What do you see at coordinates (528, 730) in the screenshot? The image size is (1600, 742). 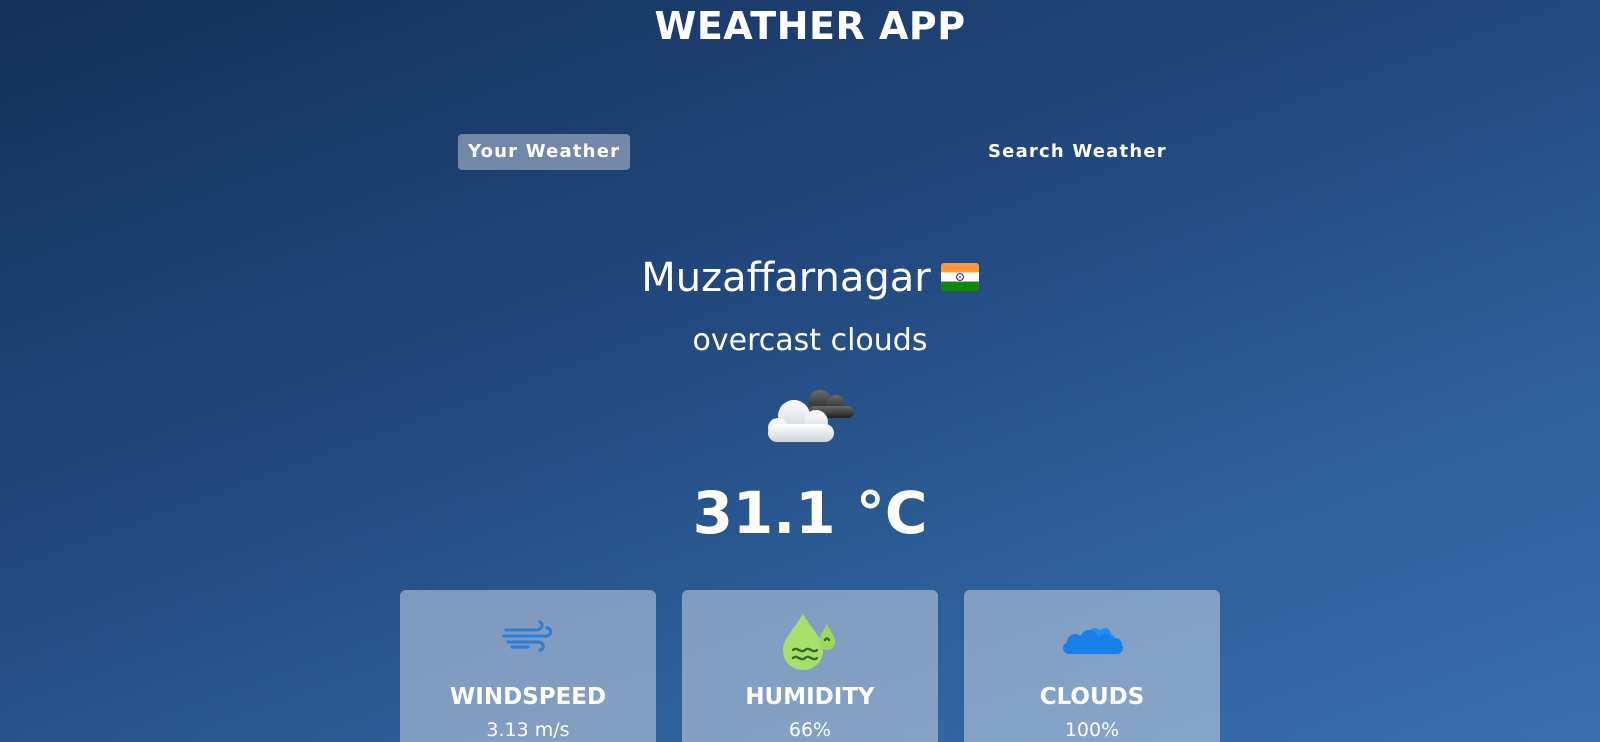 I see `windspeed-value: 3.13 m/s` at bounding box center [528, 730].